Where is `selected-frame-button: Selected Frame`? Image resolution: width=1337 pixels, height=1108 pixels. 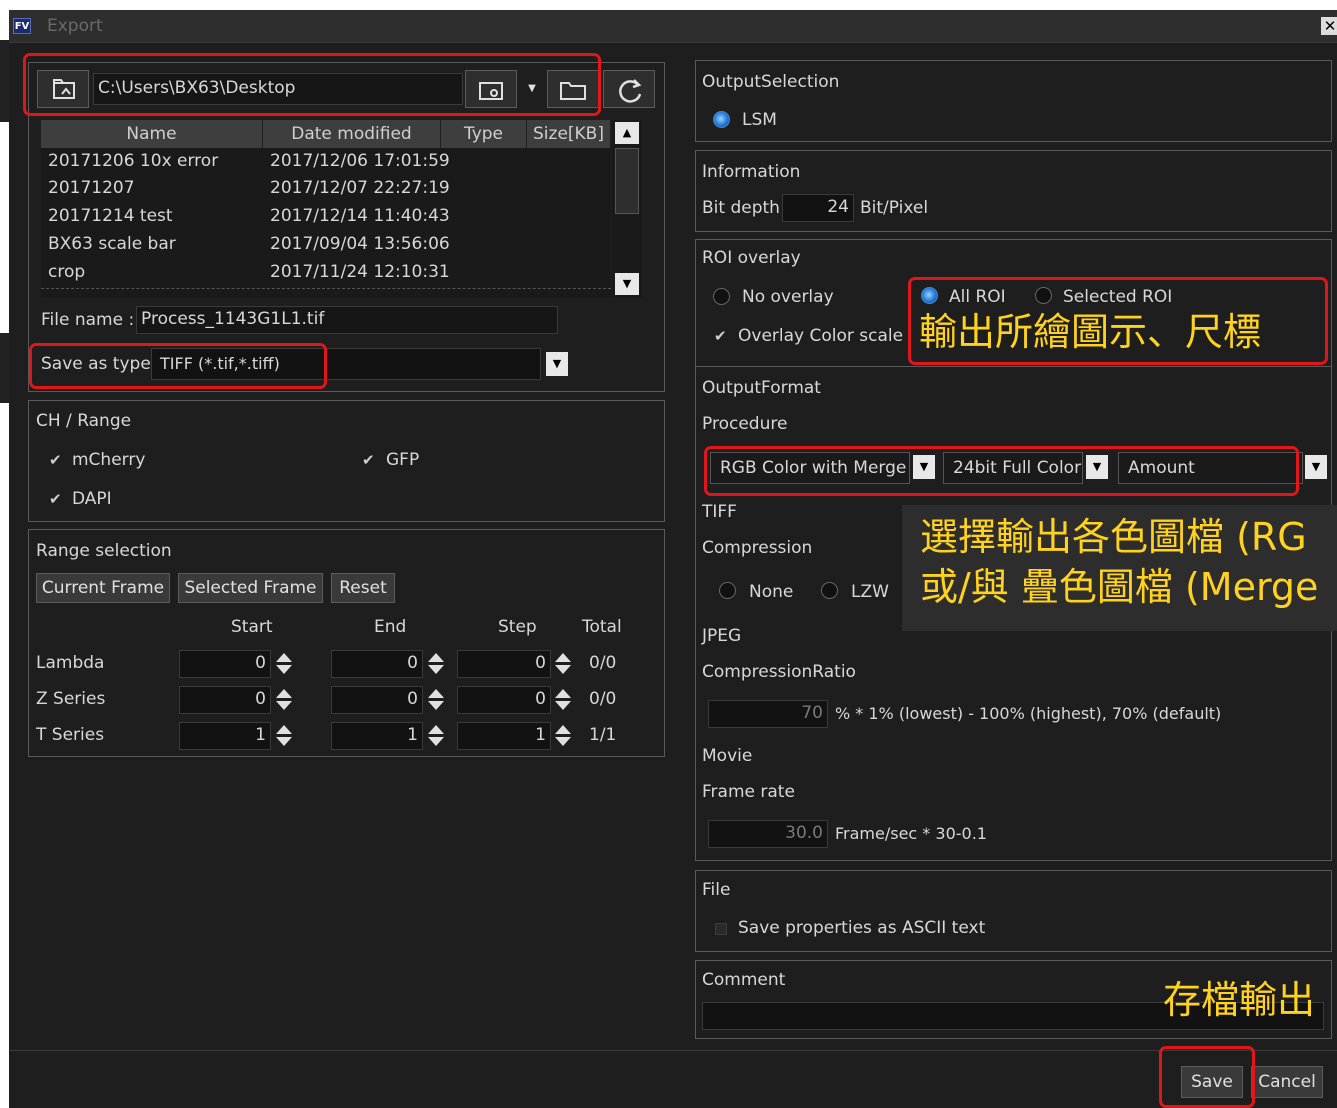
selected-frame-button: Selected Frame is located at coordinates (250, 588).